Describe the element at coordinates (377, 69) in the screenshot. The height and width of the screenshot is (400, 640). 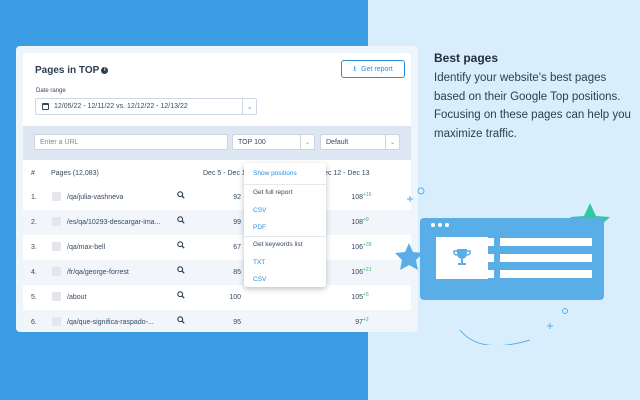
I see `get-report-label: Get report` at that location.